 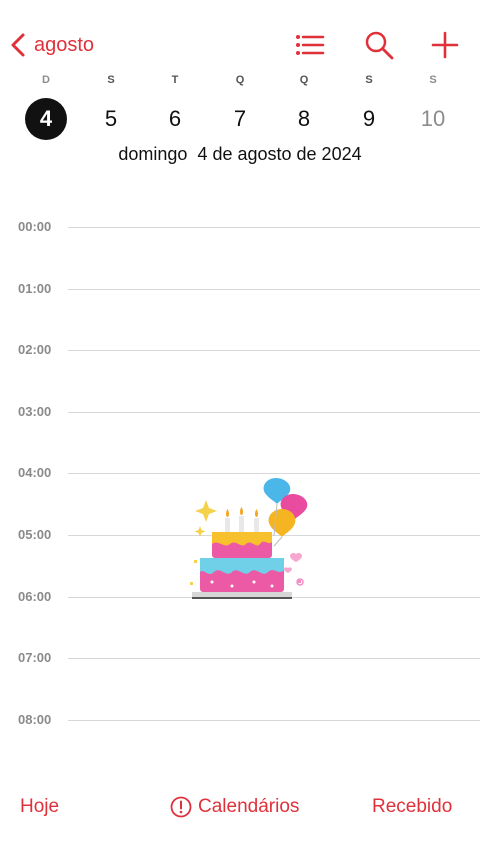 What do you see at coordinates (35, 226) in the screenshot?
I see `hour-label: 00:00` at bounding box center [35, 226].